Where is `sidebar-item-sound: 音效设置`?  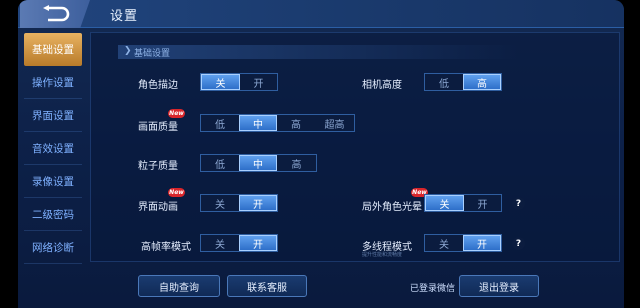
sidebar-item-sound: 音效设置 is located at coordinates (53, 148).